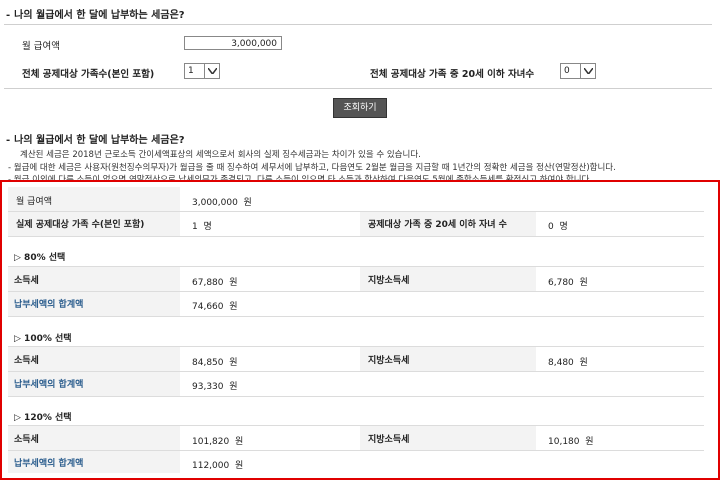  I want to click on option-100-total-value: 93,330 원, so click(215, 387).